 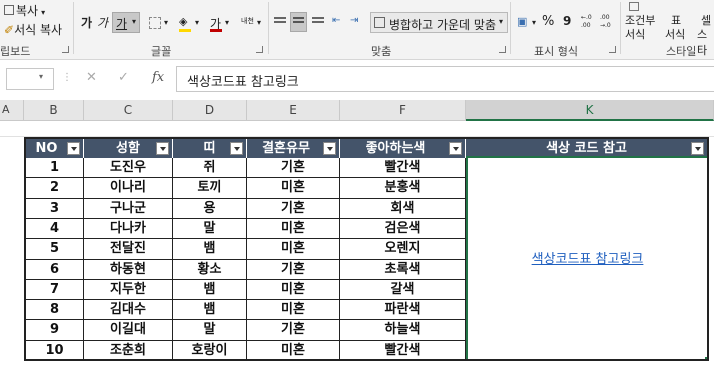 I want to click on cell-no: 9, so click(x=55, y=330).